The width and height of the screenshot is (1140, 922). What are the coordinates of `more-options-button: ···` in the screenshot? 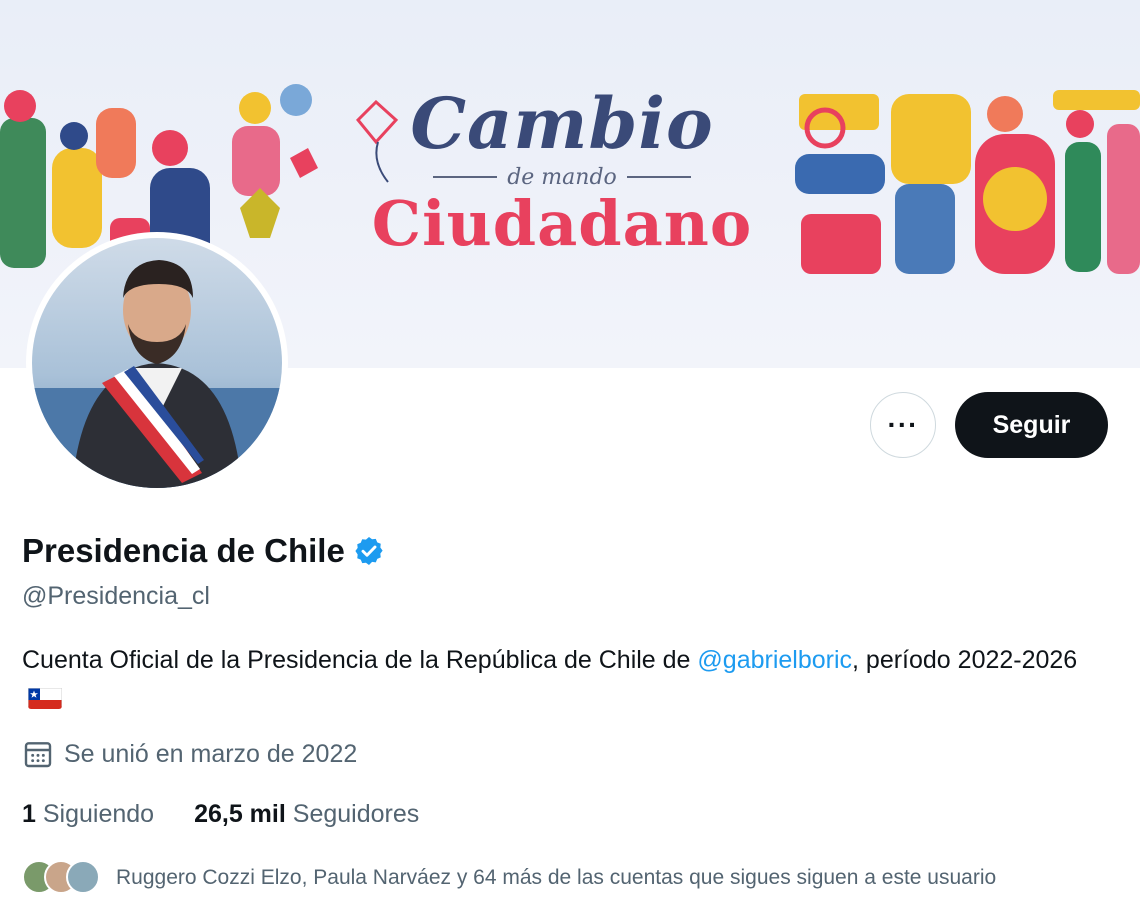 It's located at (903, 425).